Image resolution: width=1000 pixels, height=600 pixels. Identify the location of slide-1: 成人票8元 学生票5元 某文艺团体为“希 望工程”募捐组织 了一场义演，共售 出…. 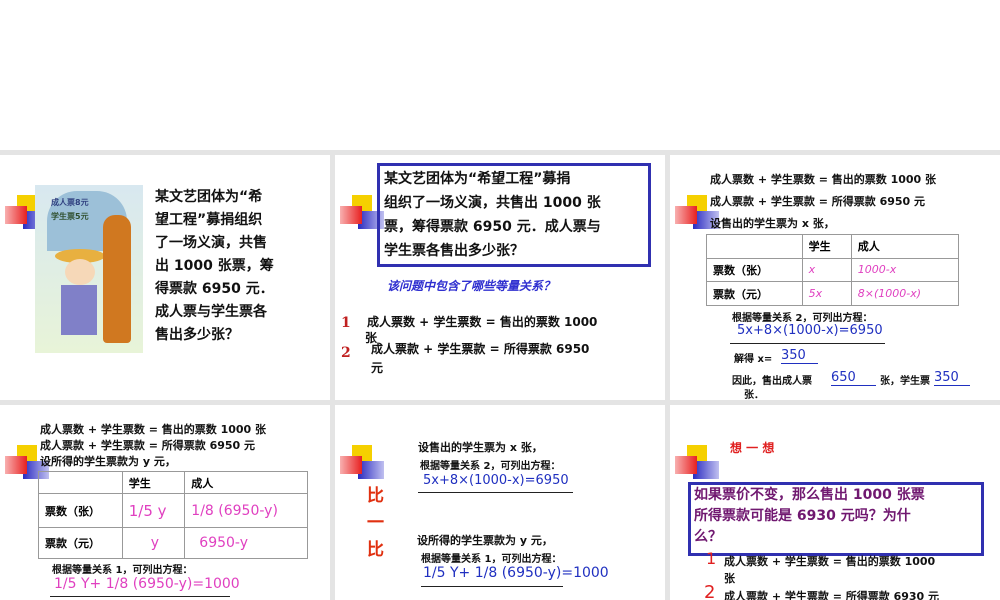
(165, 277).